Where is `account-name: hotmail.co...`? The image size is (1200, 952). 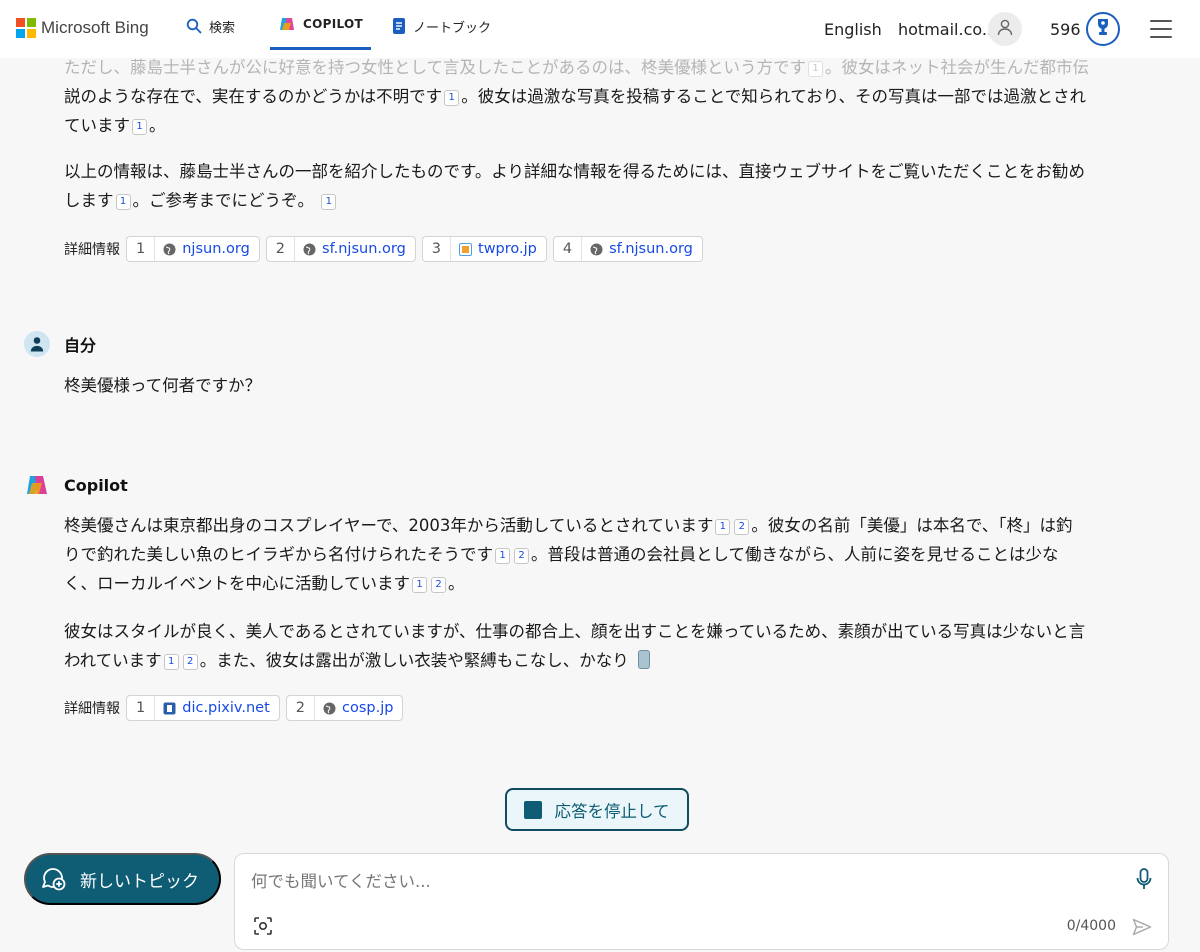
account-name: hotmail.co... is located at coordinates (947, 29).